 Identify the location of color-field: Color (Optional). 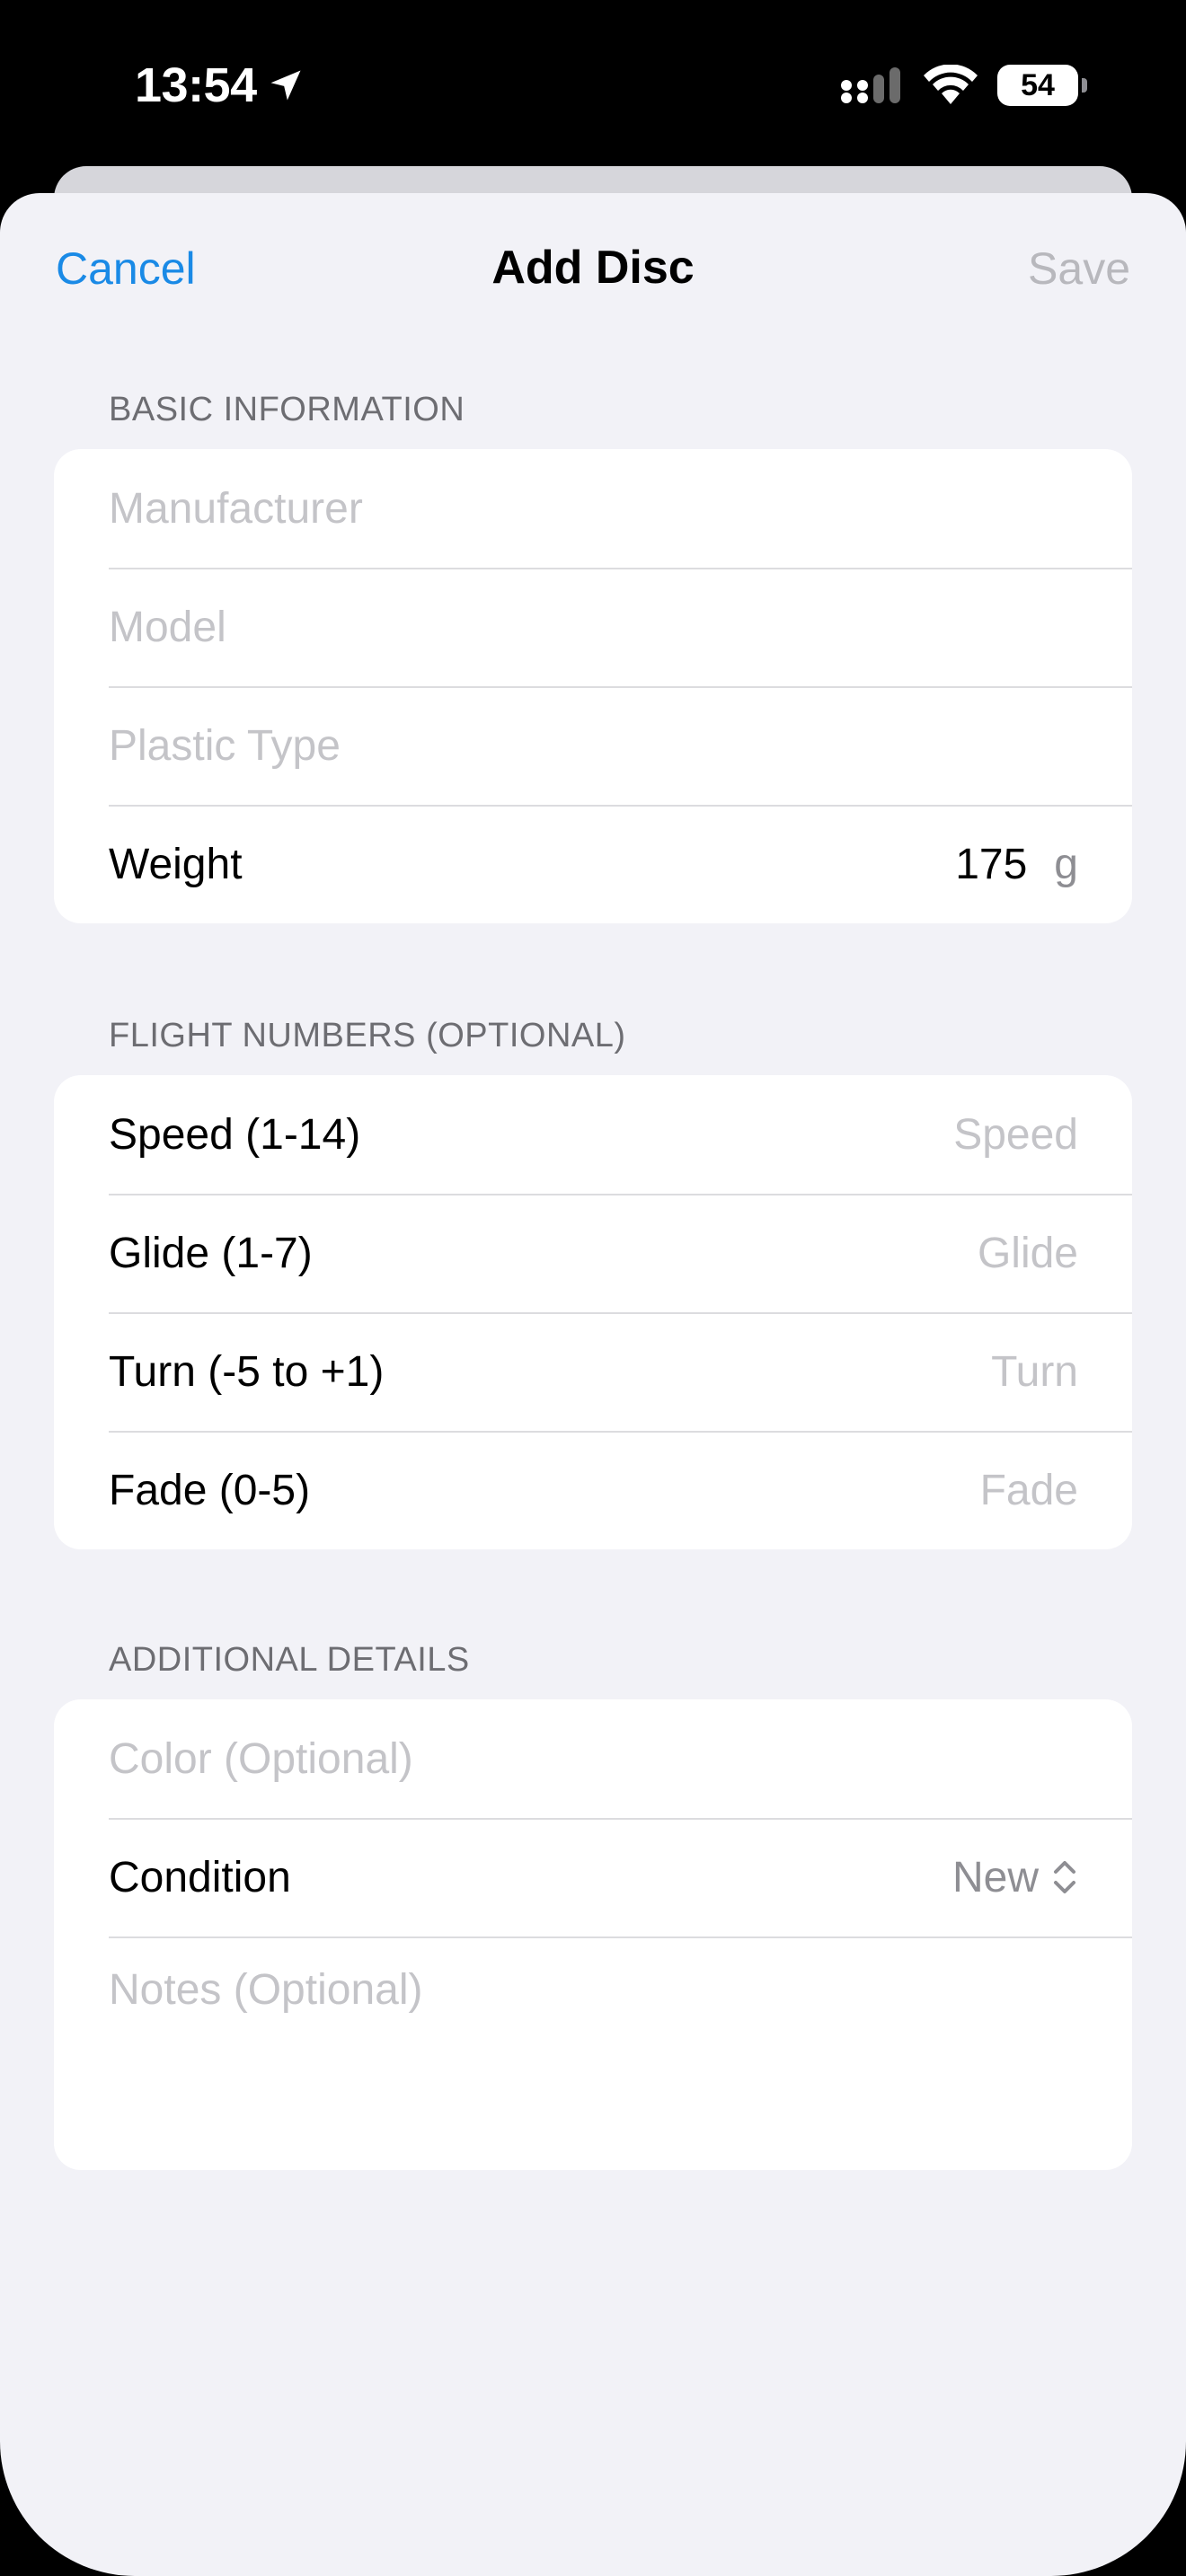
(593, 1758).